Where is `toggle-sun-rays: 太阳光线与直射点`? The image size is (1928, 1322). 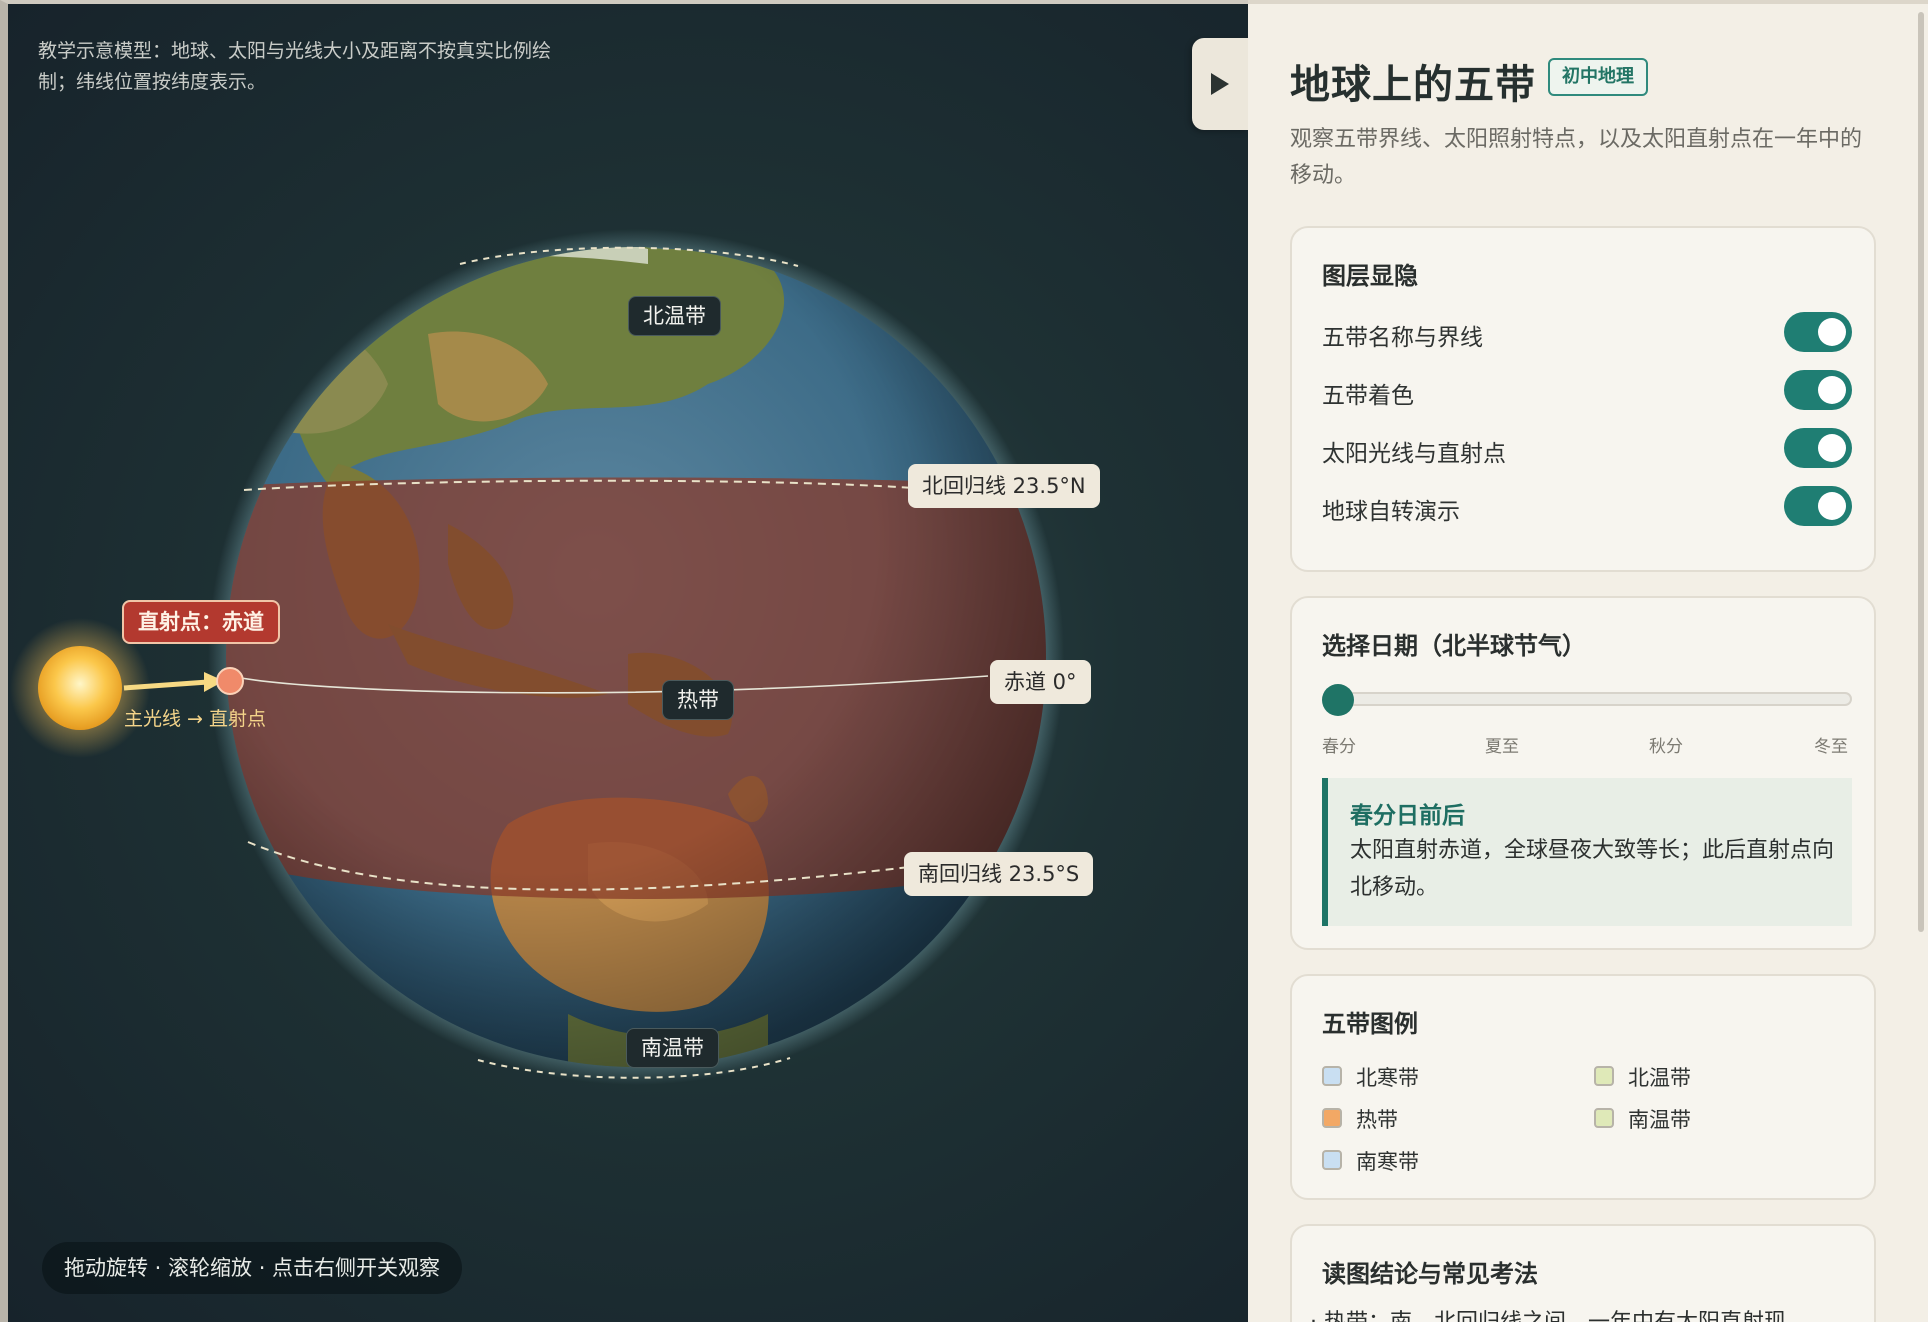 toggle-sun-rays: 太阳光线与直射点 is located at coordinates (1587, 448).